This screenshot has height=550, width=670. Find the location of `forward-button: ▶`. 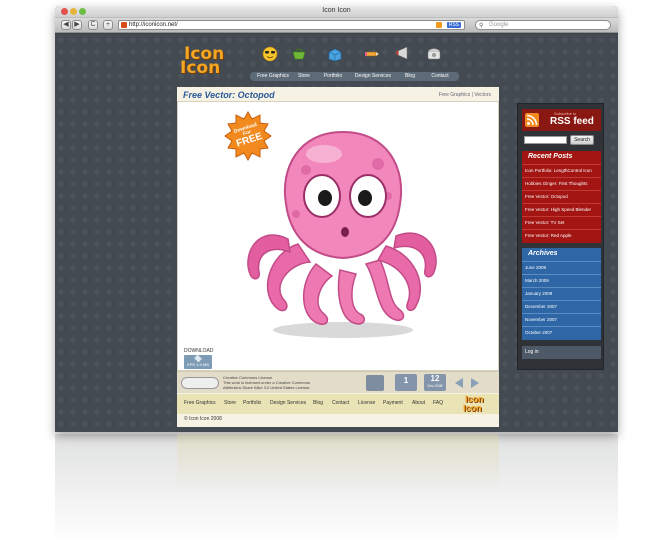

forward-button: ▶ is located at coordinates (77, 25).